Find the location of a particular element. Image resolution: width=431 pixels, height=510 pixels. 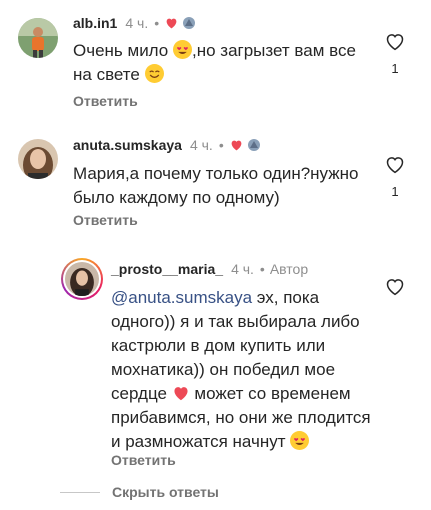

hide-replies-button: Скрыть ответы is located at coordinates (165, 492).